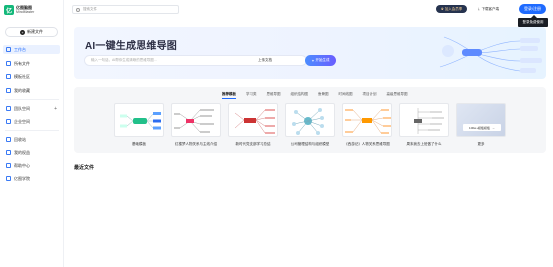 The width and height of the screenshot is (553, 267). I want to click on new-file-button: + 新建文件, so click(31, 32).